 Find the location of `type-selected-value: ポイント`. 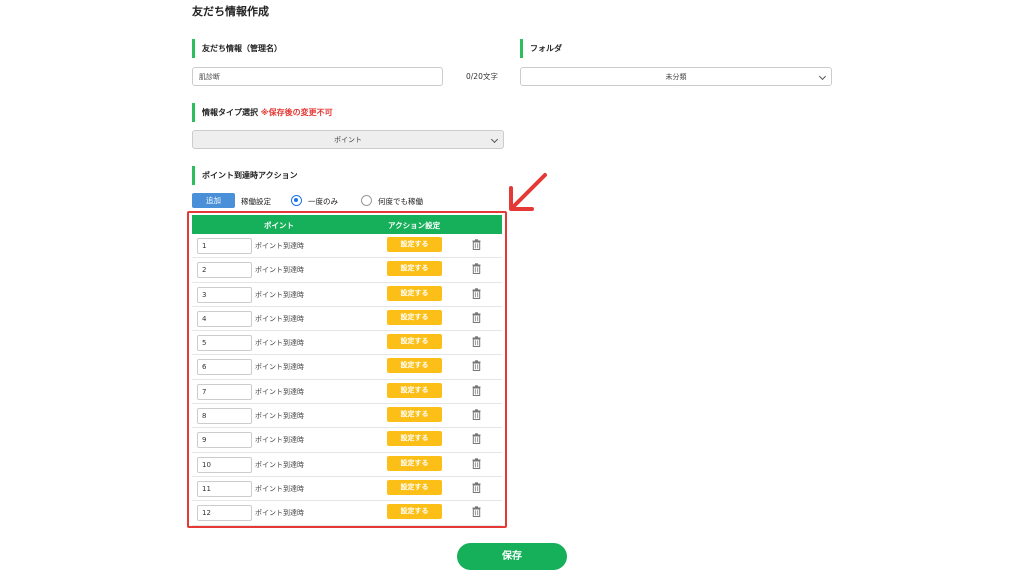

type-selected-value: ポイント is located at coordinates (348, 140).